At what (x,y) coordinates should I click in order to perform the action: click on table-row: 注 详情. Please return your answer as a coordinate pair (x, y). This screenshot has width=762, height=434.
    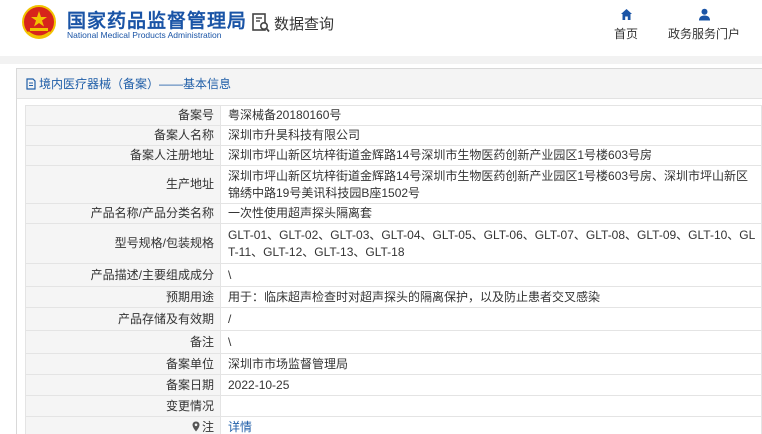
    Looking at the image, I should click on (393, 425).